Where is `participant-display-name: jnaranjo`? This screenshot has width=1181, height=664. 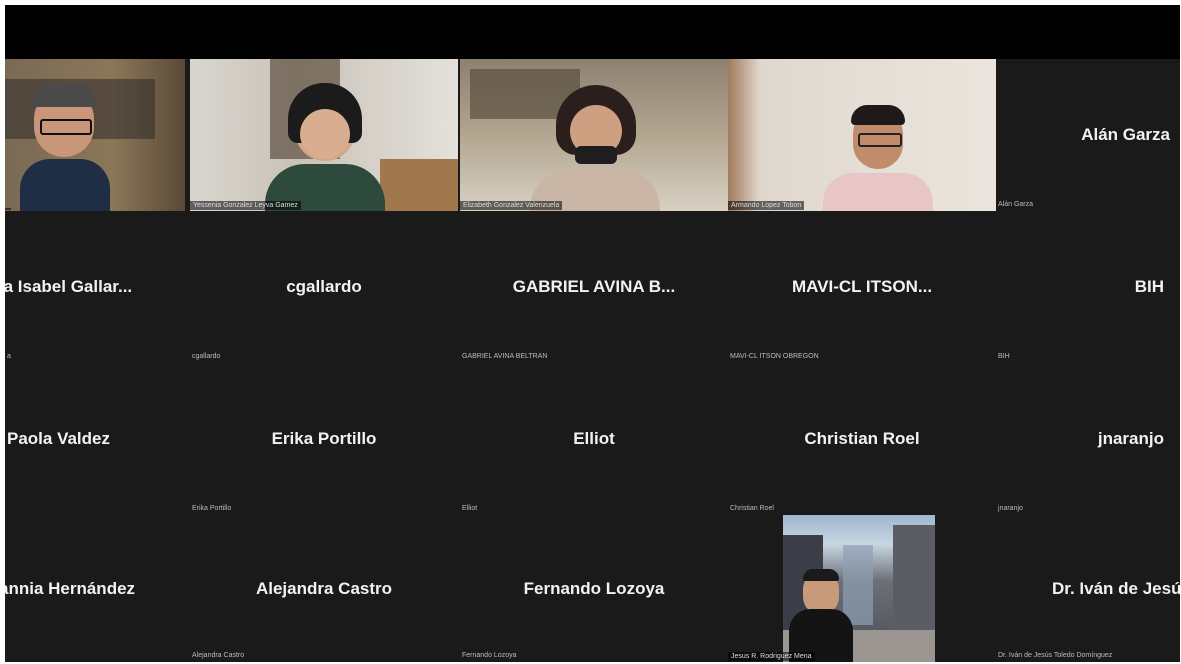
participant-display-name: jnaranjo is located at coordinates (1130, 438).